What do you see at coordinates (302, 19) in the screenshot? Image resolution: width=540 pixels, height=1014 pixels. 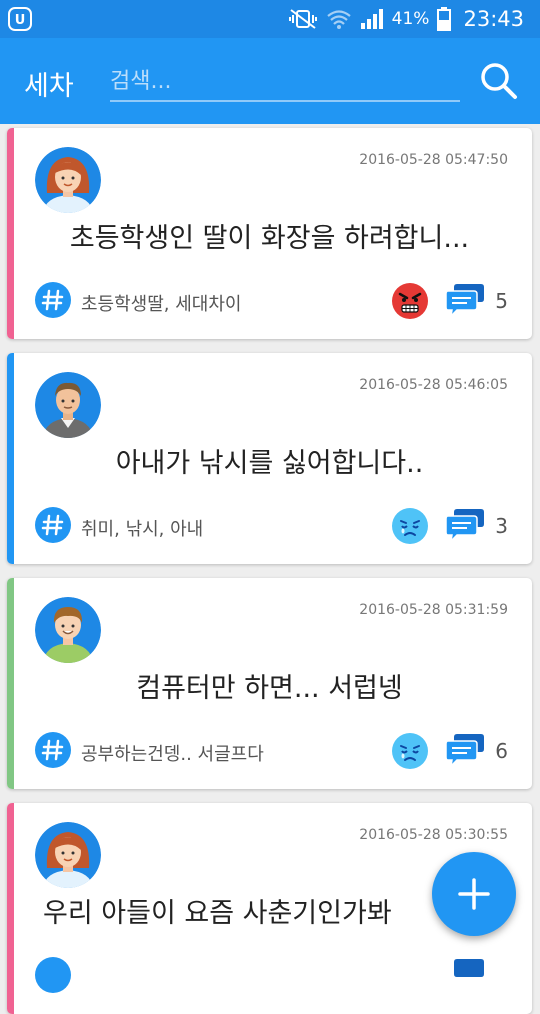 I see `vibrate-mute-icon` at bounding box center [302, 19].